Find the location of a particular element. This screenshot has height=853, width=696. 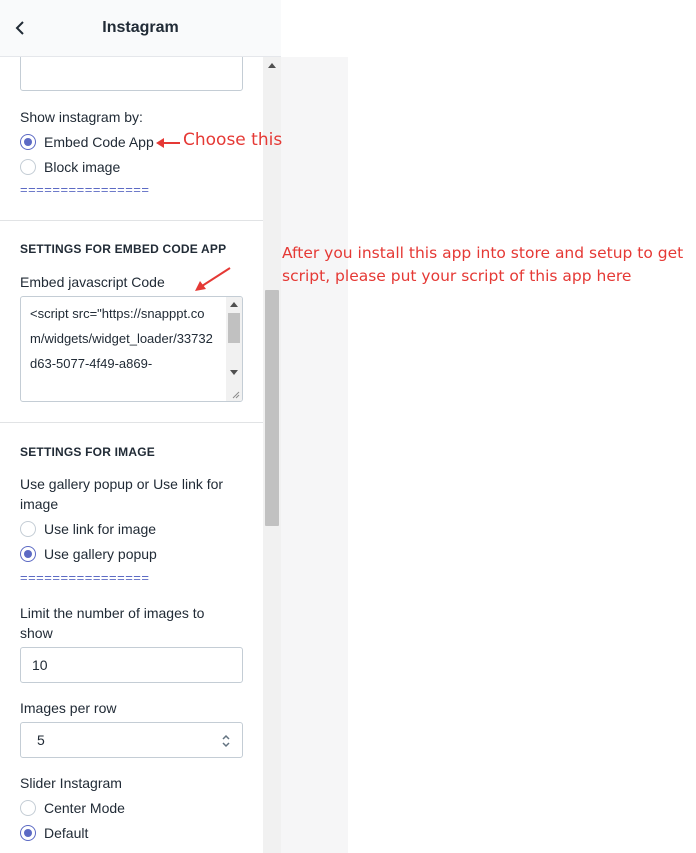

limit-input: 10 is located at coordinates (131, 665).